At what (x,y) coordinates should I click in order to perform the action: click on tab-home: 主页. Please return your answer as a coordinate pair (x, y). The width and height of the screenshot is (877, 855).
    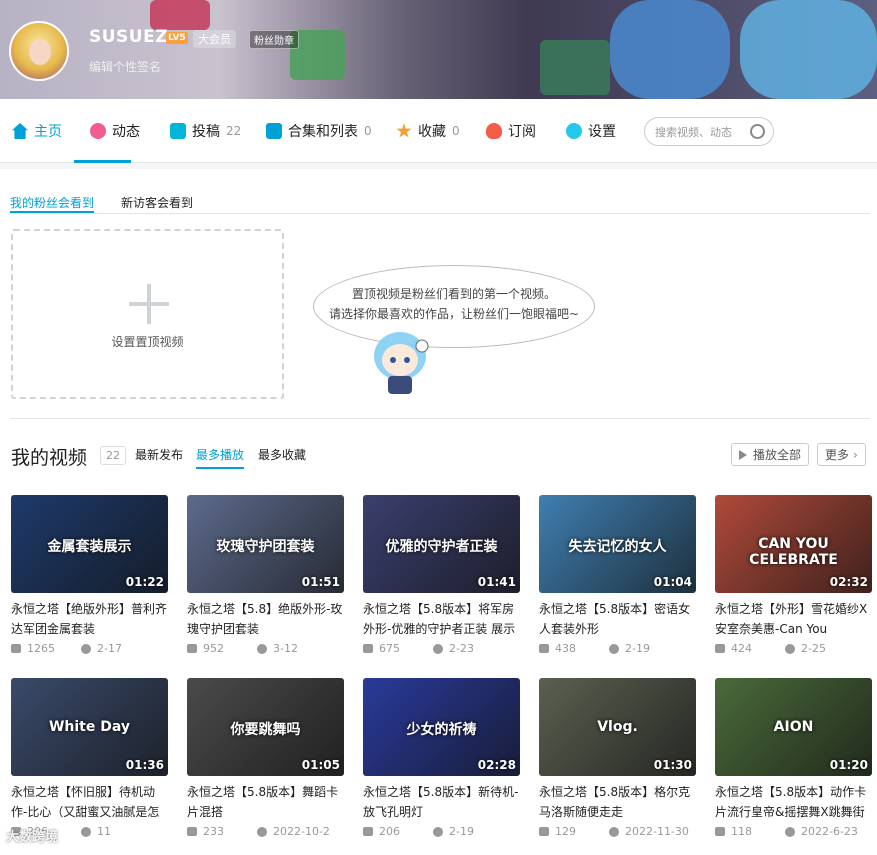
    Looking at the image, I should click on (37, 131).